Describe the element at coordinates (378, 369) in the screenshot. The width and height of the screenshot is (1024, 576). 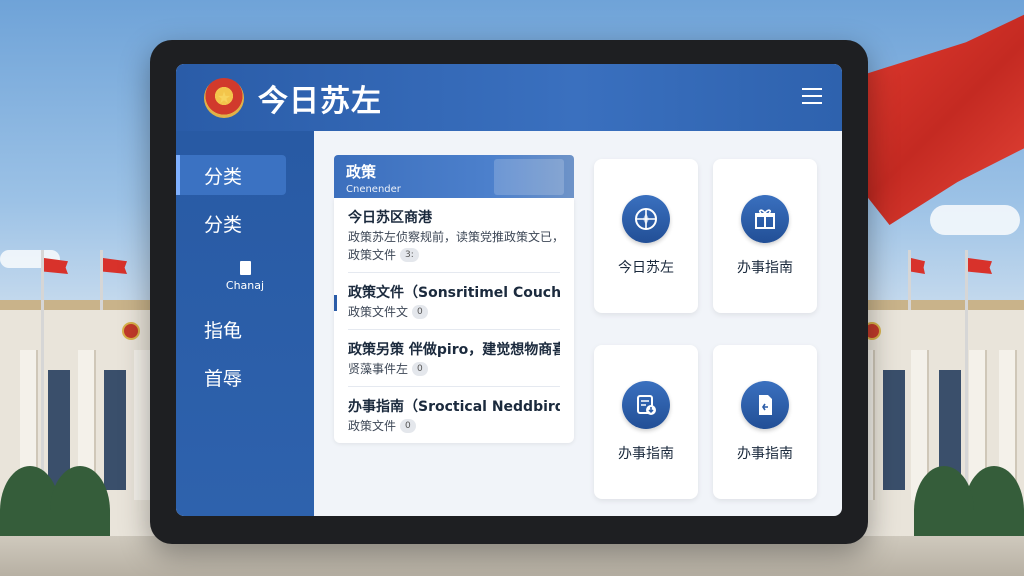
I see `news-meta: 贤藻事件左` at that location.